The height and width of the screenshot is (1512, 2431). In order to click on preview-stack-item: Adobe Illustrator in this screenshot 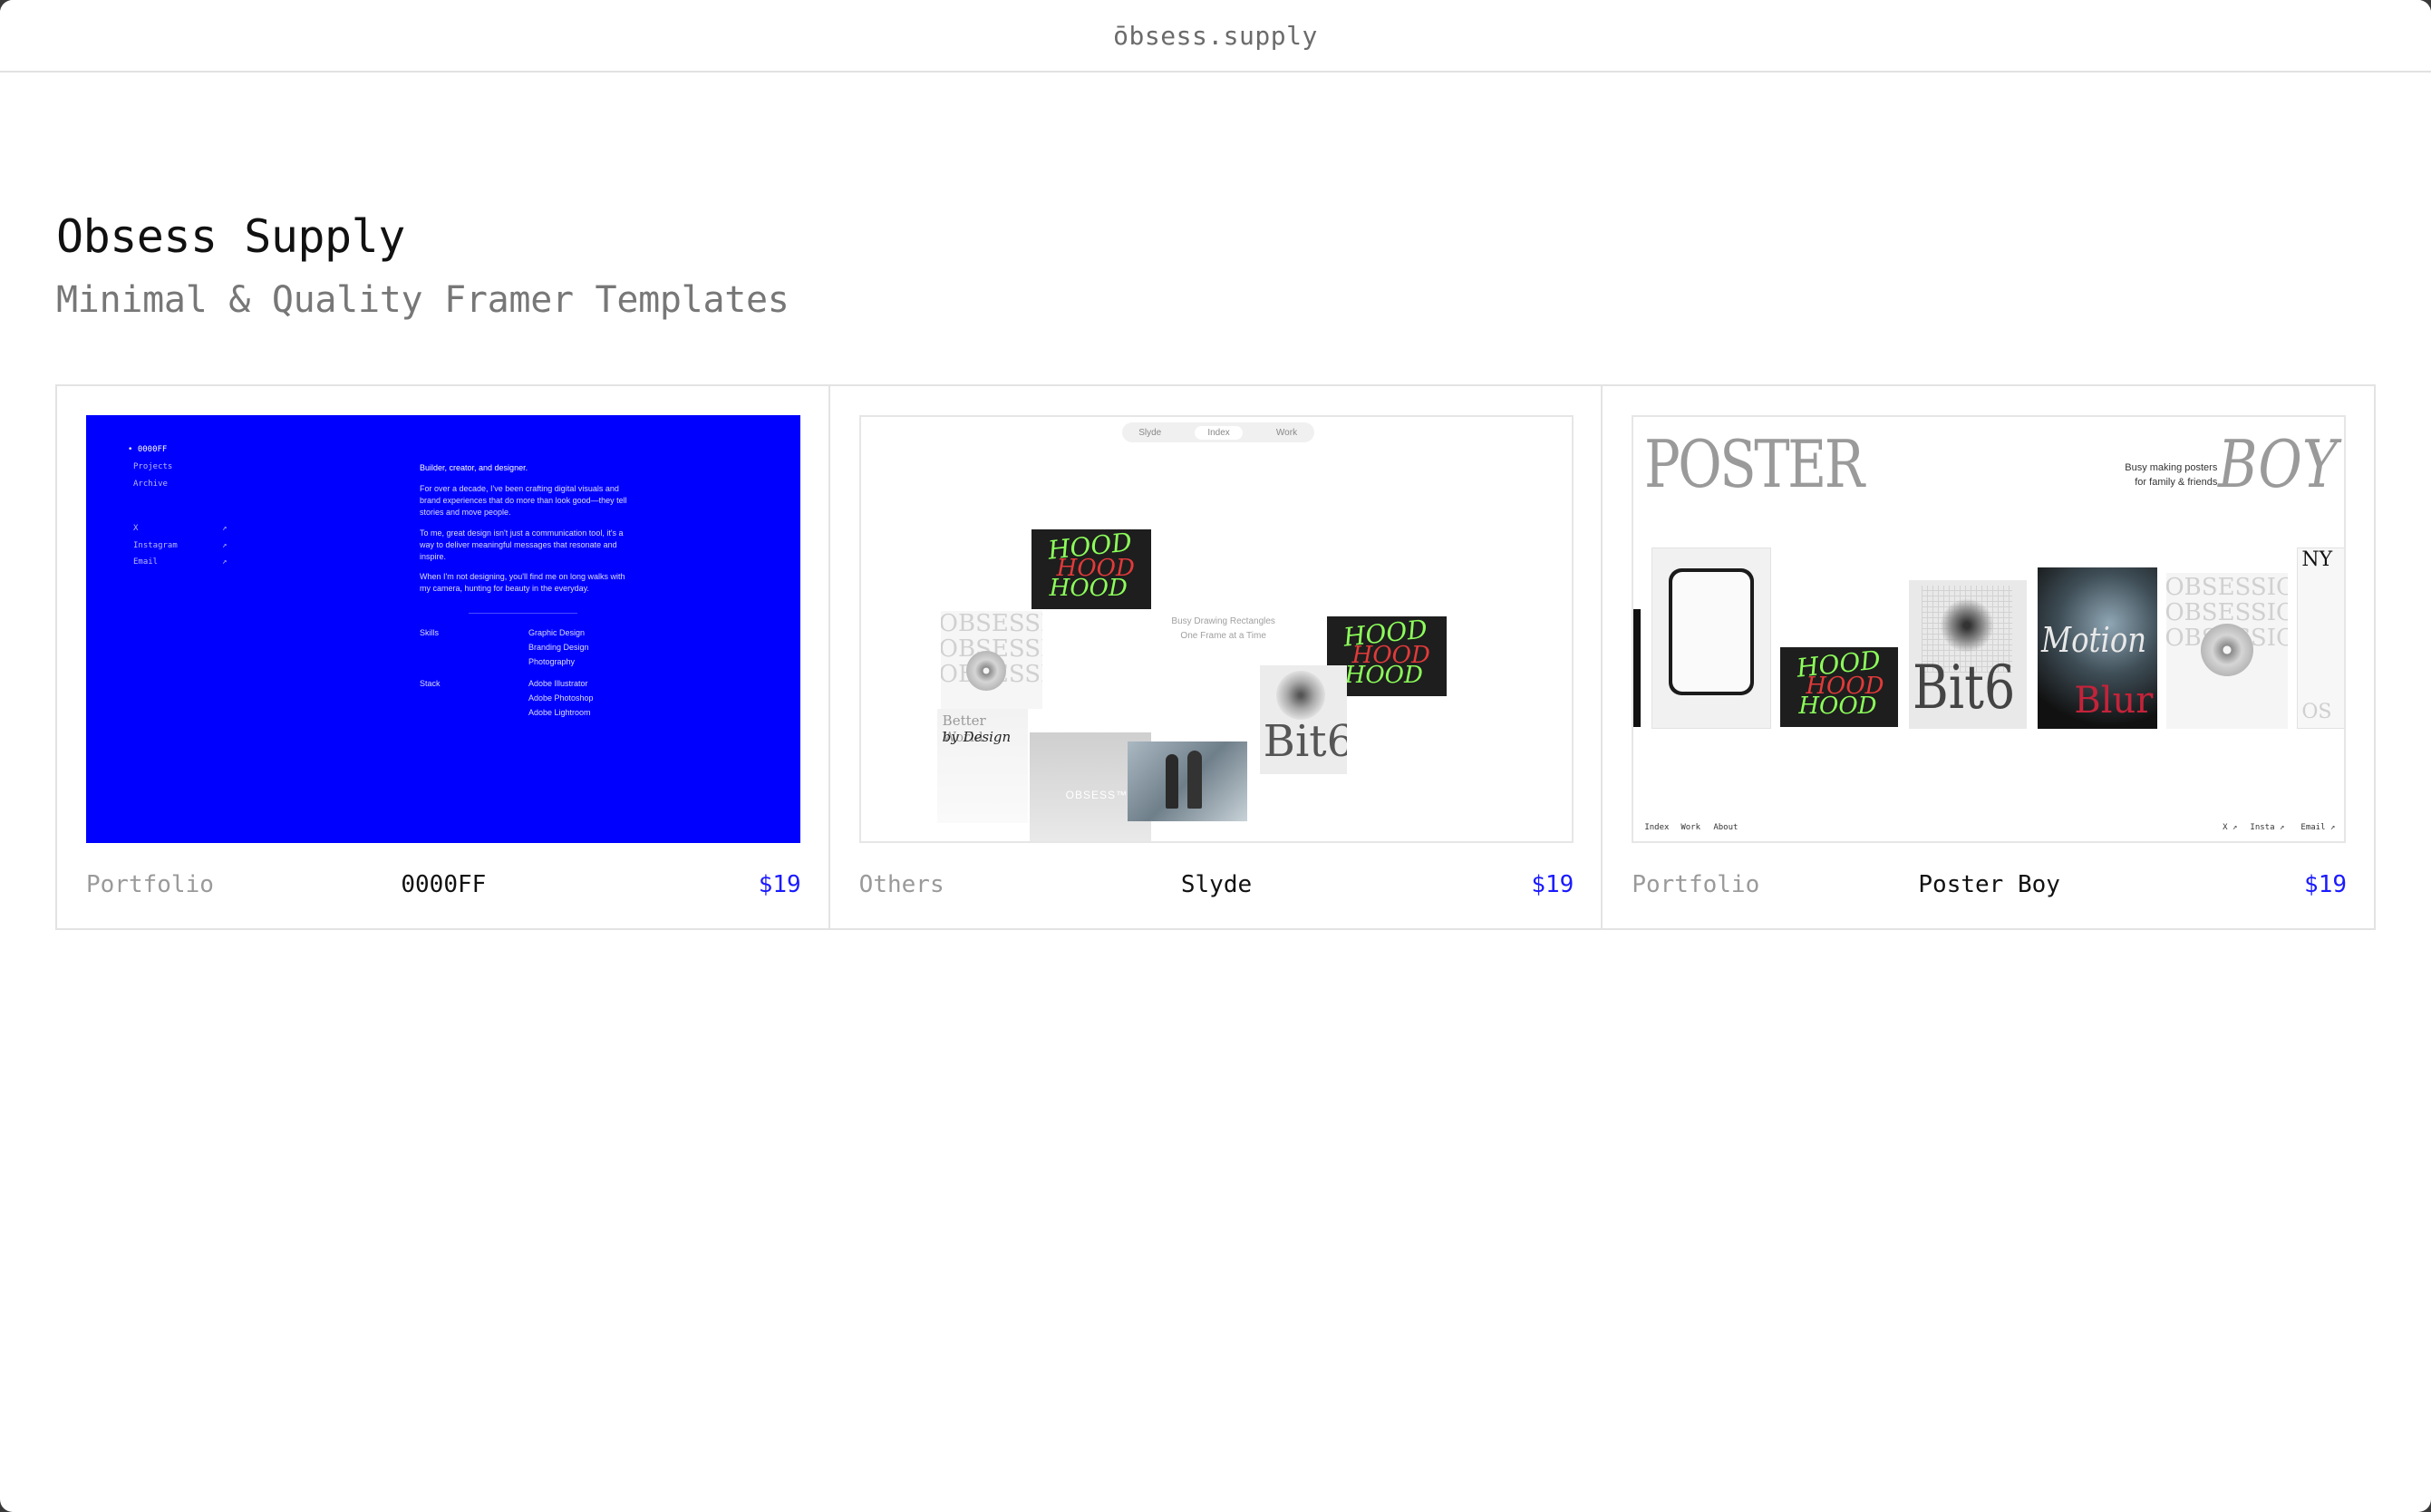, I will do `click(558, 684)`.